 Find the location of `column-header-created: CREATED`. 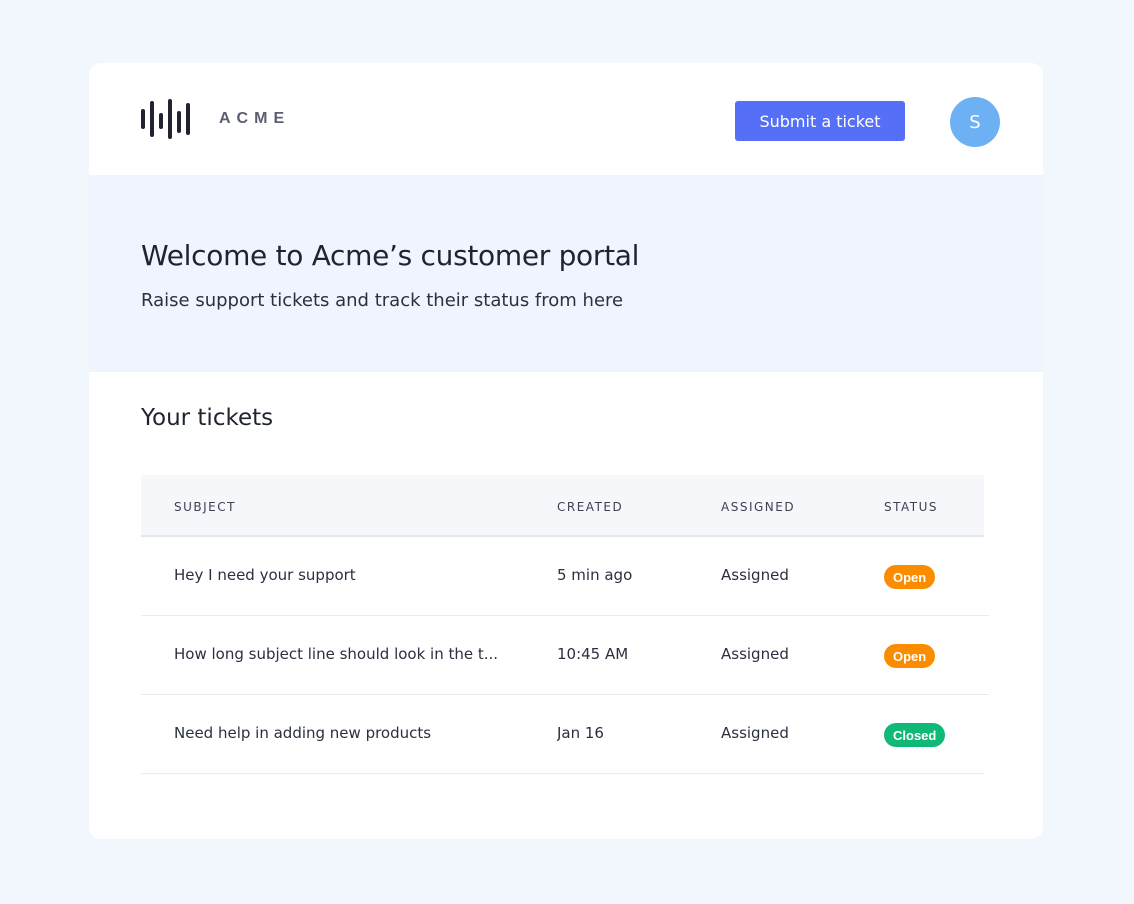

column-header-created: CREATED is located at coordinates (590, 507).